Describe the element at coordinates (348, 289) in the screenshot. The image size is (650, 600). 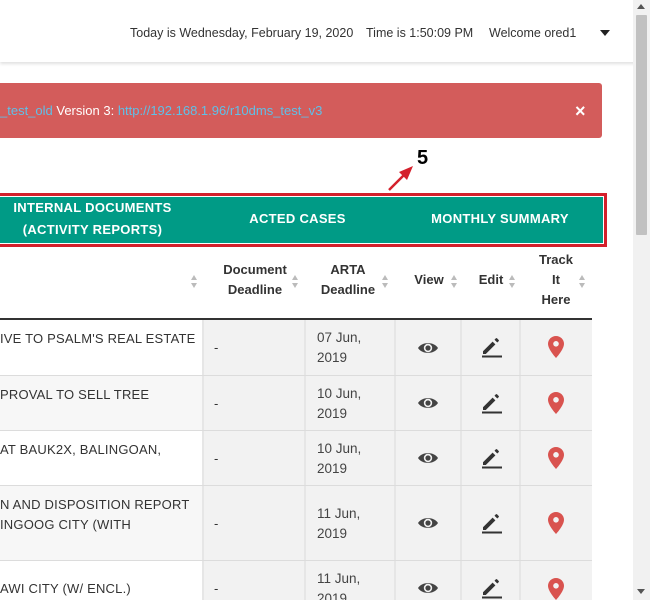
I see `header-arta-line2: Deadline` at that location.